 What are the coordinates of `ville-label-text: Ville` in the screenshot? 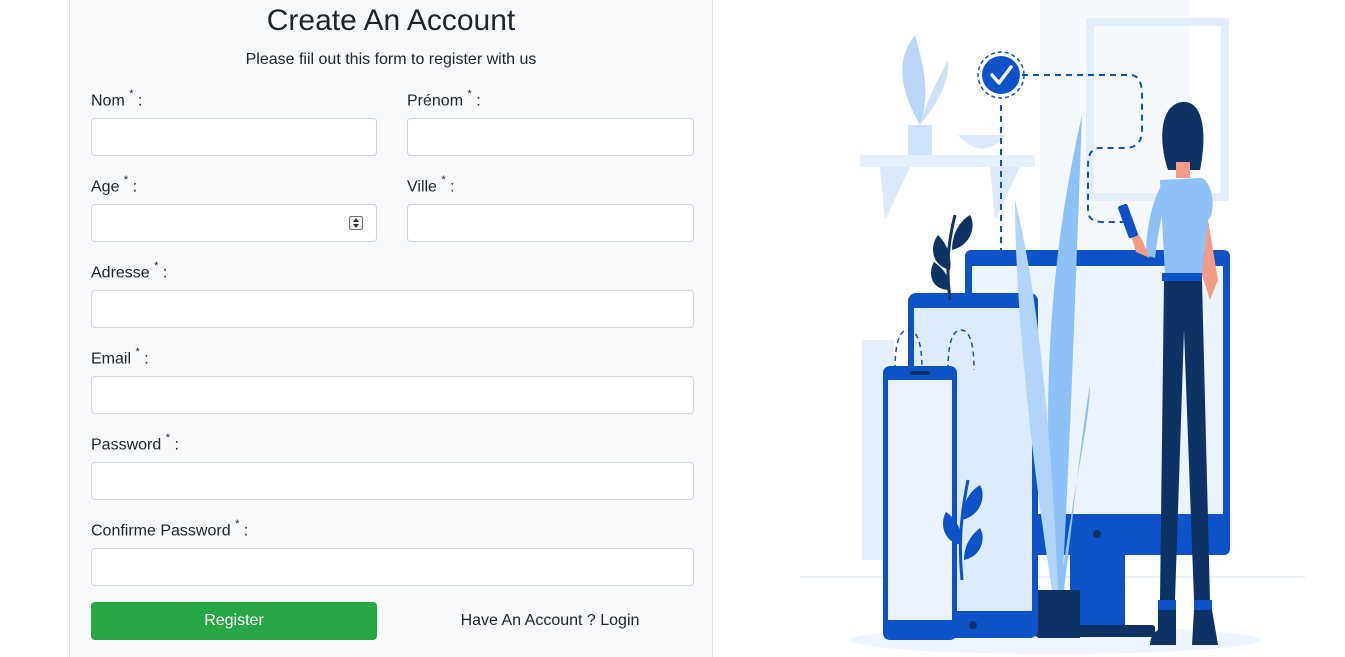 It's located at (422, 187).